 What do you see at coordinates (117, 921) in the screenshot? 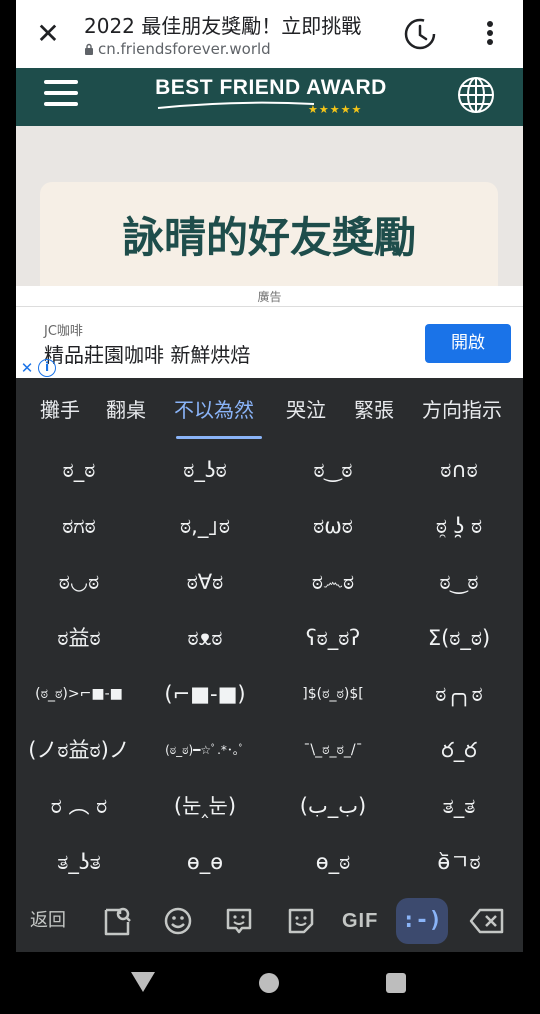
I see `sticker-search-icon` at bounding box center [117, 921].